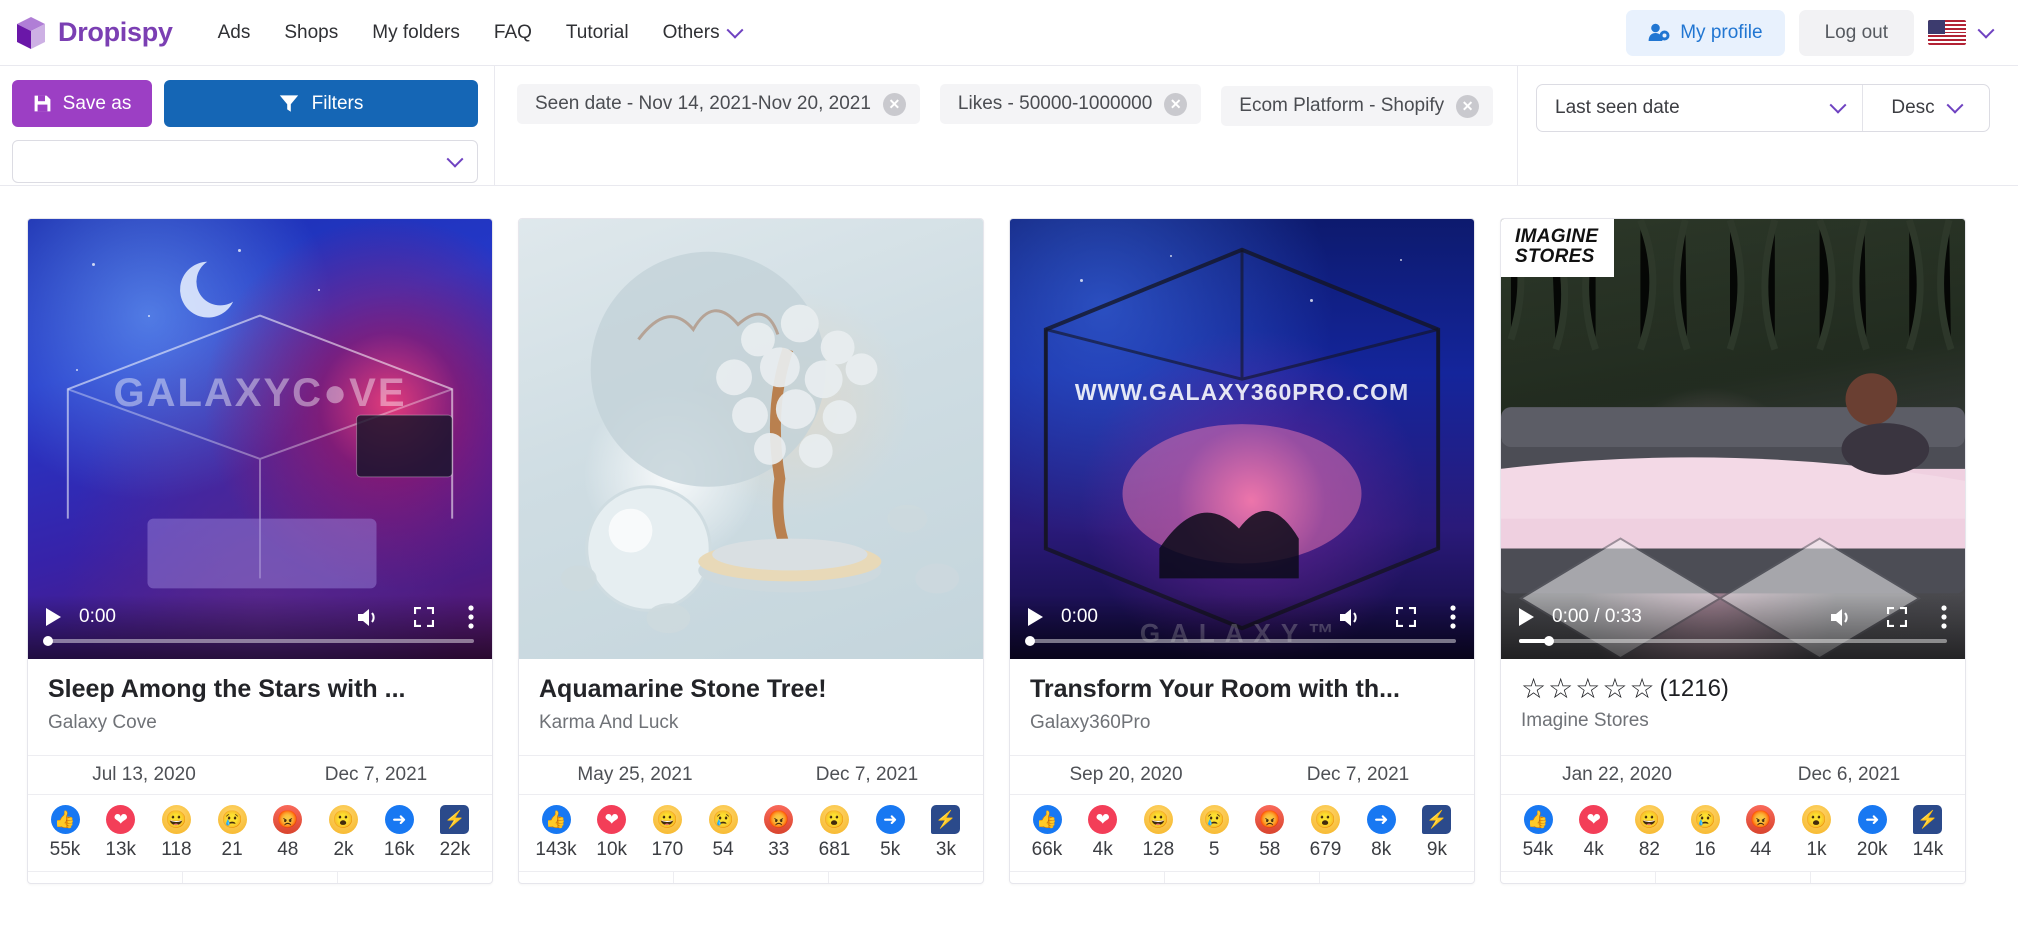  I want to click on ad-dates: Sep 20, 2020 Dec 7, 2021, so click(1242, 775).